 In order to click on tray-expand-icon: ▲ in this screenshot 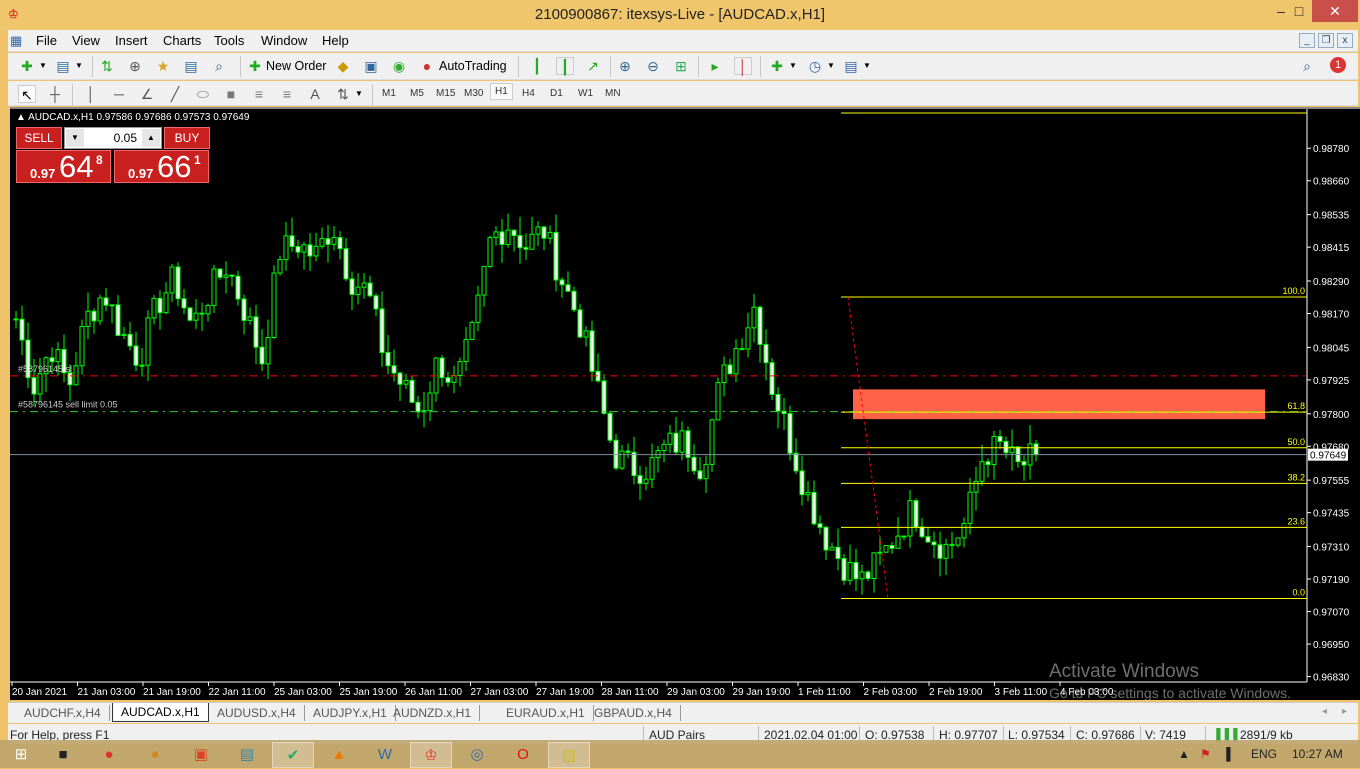, I will do `click(1184, 754)`.